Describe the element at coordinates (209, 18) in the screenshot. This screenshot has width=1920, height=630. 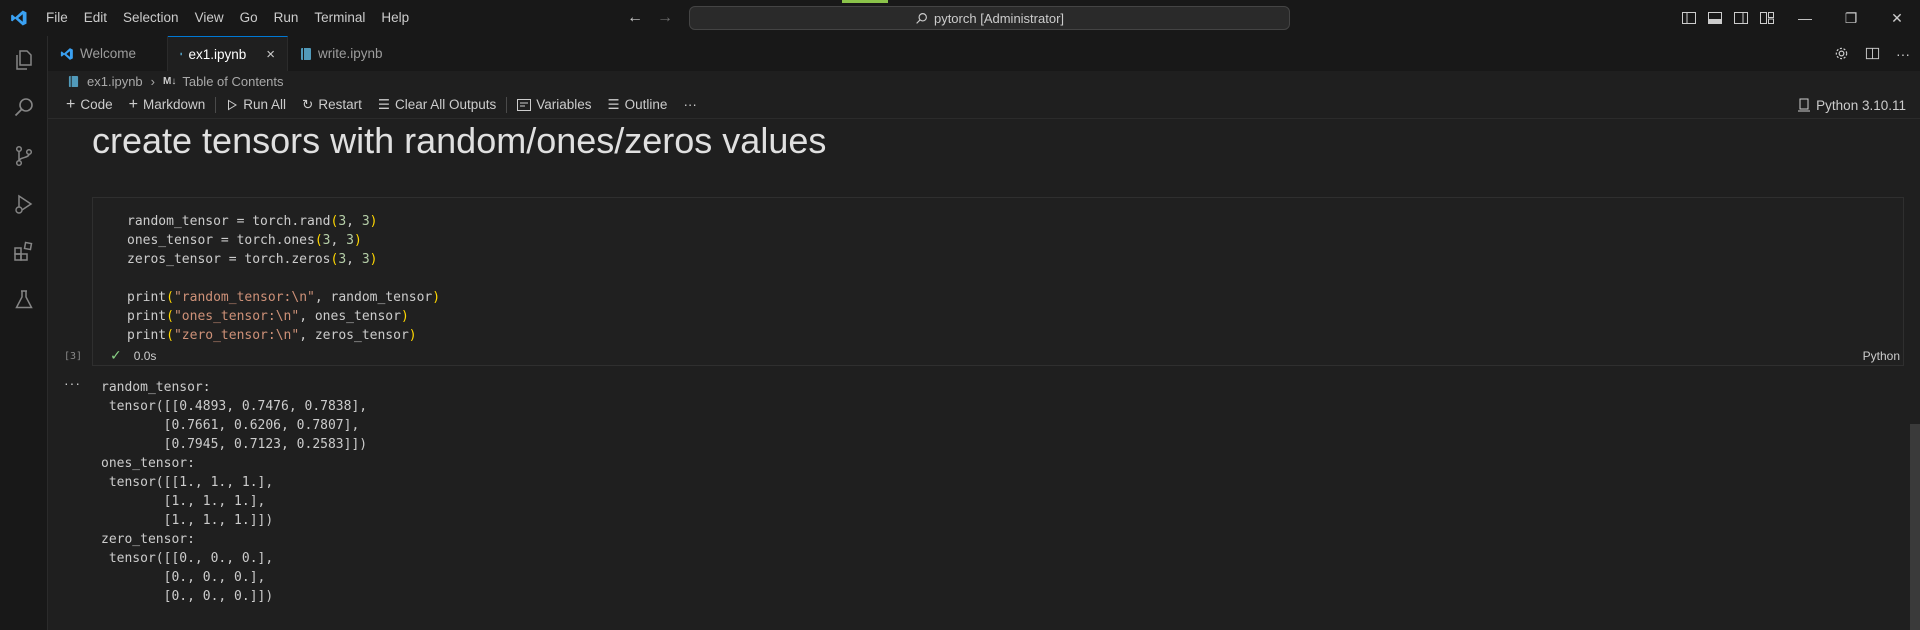
I see `menu-view: View` at that location.